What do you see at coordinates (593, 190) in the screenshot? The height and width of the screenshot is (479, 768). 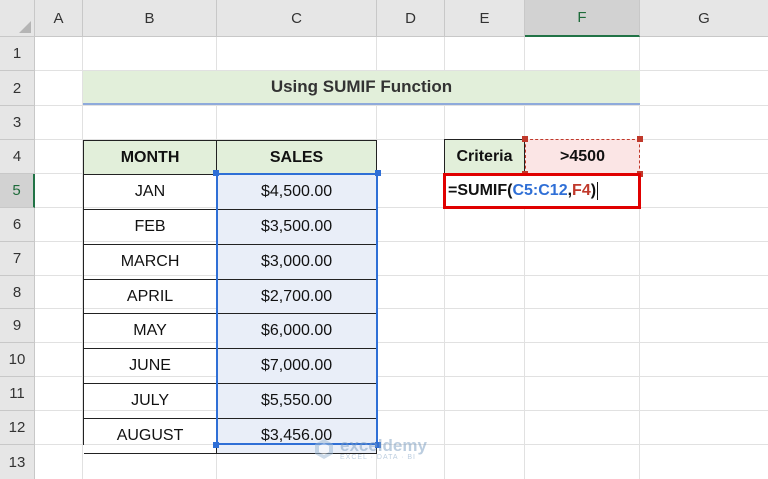 I see `formula-suffix: )` at bounding box center [593, 190].